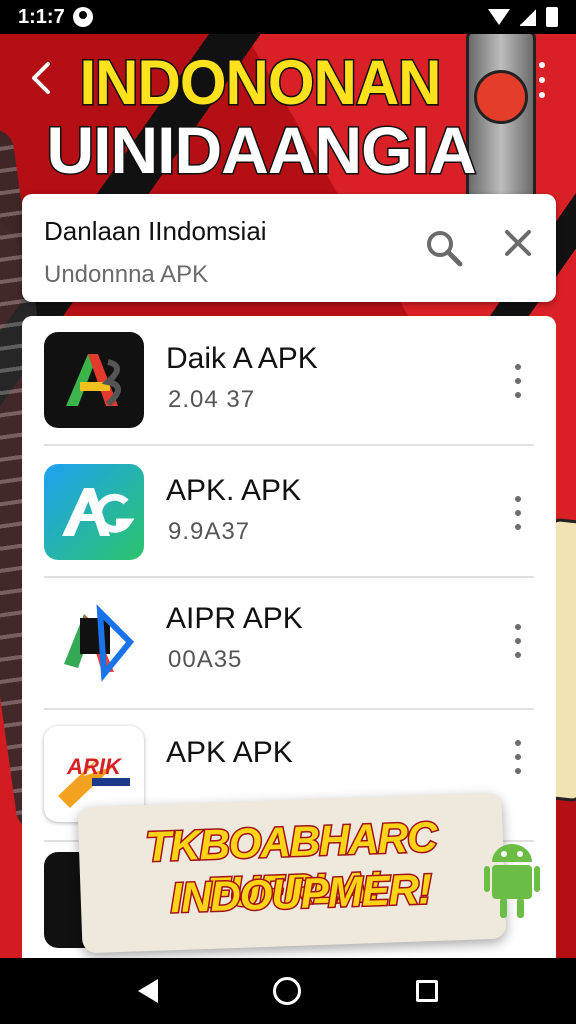  Describe the element at coordinates (41, 78) in the screenshot. I see `back-arrow-icon` at that location.